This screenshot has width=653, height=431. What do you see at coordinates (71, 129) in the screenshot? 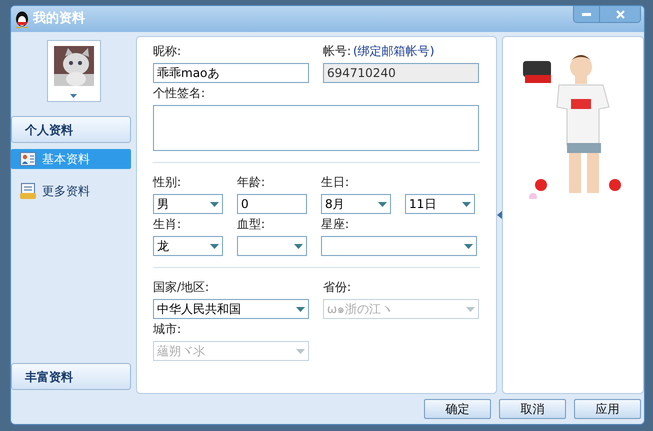
I see `section-button: 个人资料` at bounding box center [71, 129].